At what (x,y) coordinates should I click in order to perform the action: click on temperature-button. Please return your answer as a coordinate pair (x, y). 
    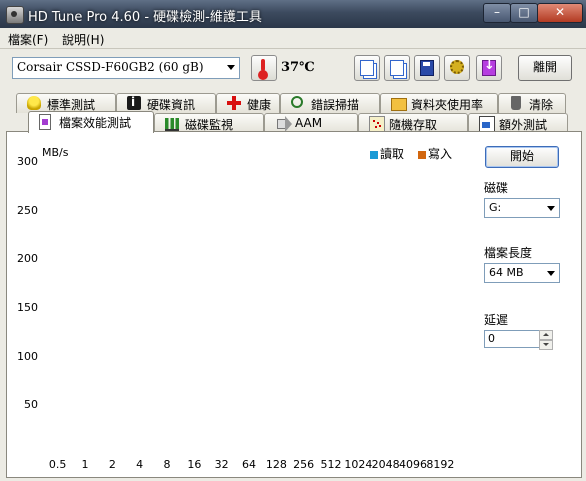
    Looking at the image, I should click on (264, 68).